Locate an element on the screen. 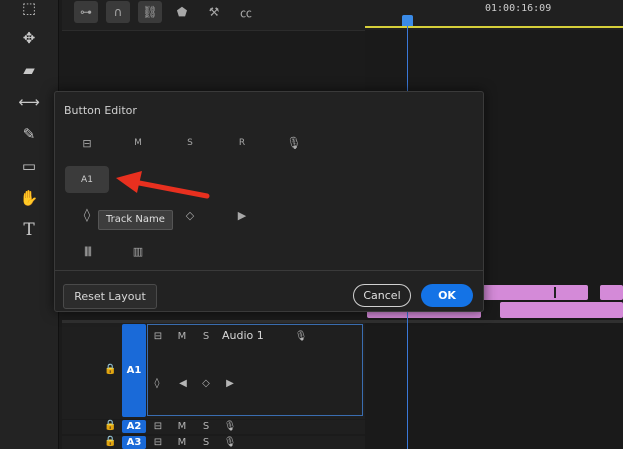 Image resolution: width=623 pixels, height=449 pixels. playhead-handle is located at coordinates (407, 20).